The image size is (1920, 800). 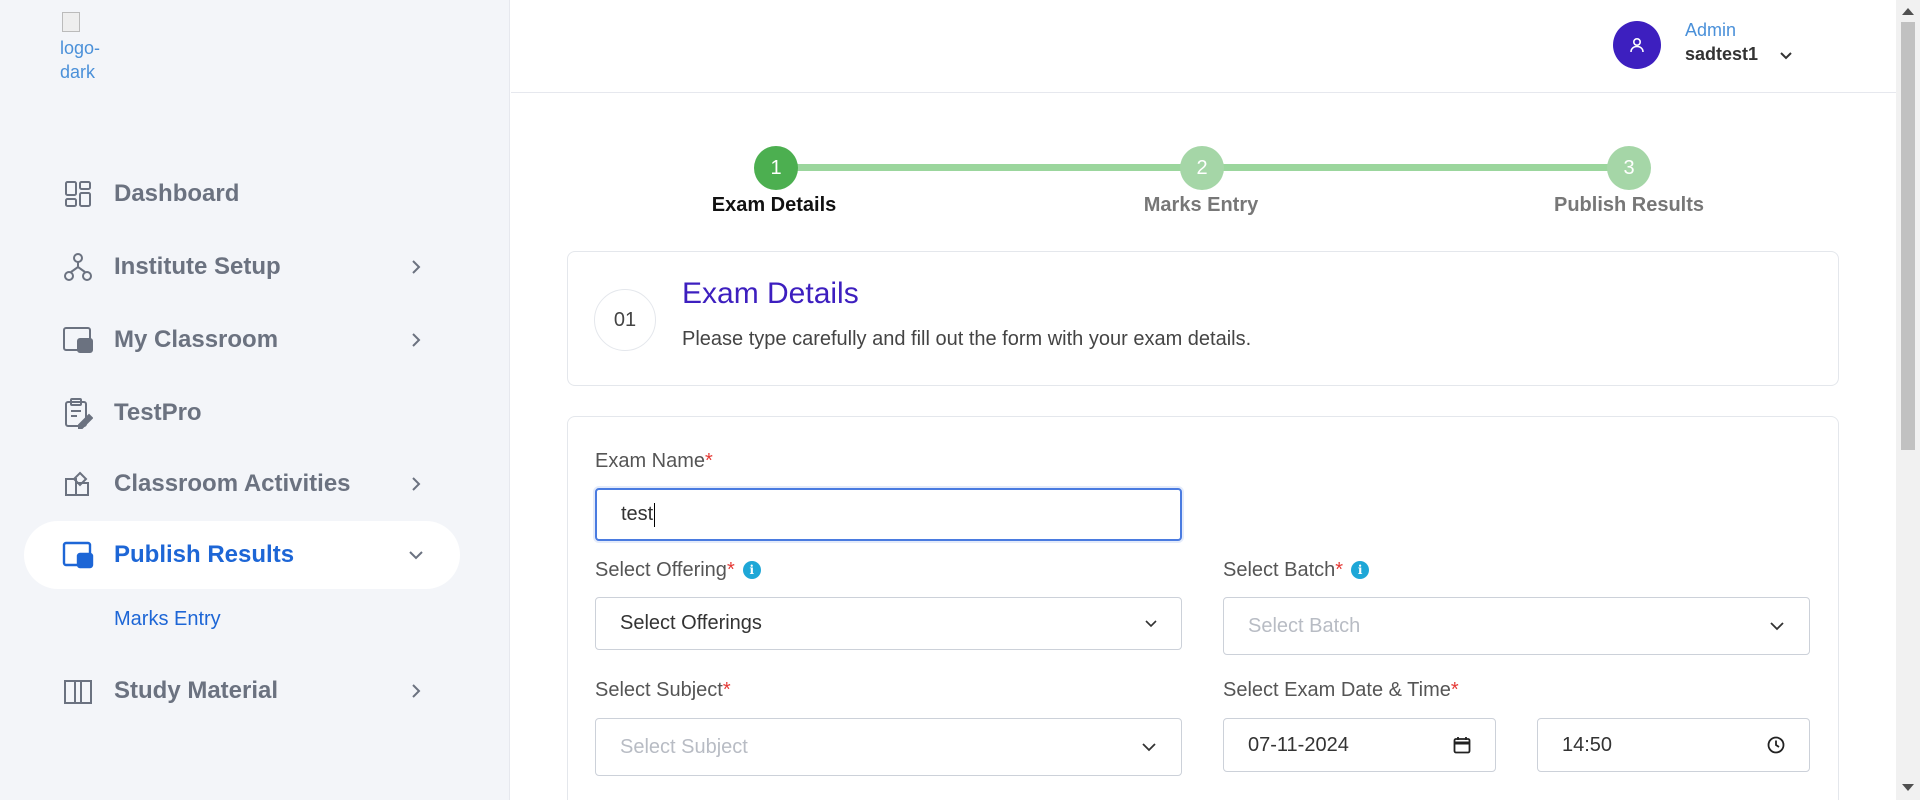 I want to click on sidebar-item-my-classroom: My Classroom, so click(x=242, y=340).